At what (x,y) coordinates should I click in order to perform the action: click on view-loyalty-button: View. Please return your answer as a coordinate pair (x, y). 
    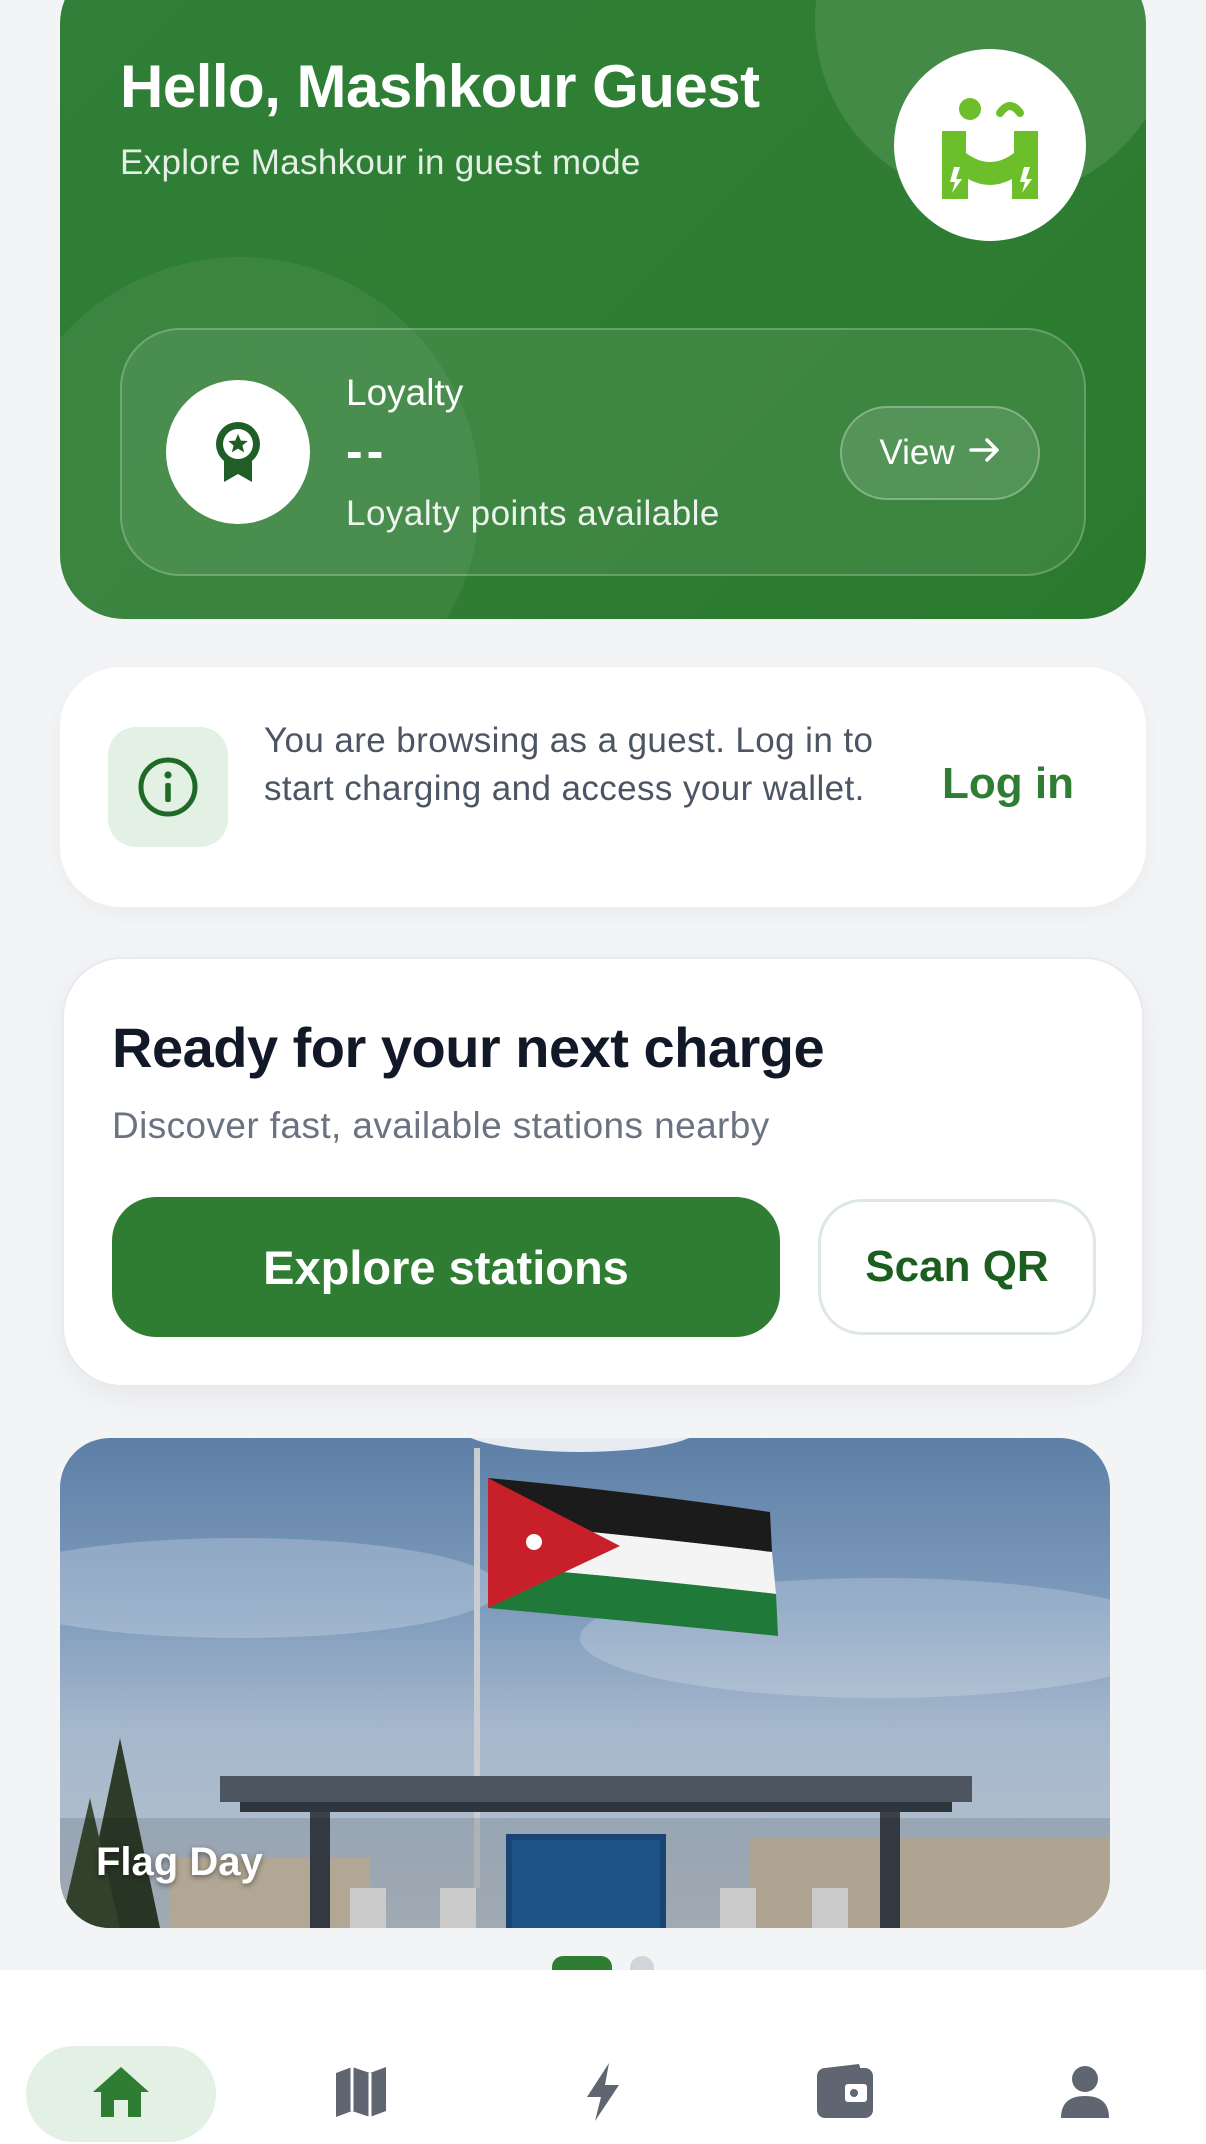
    Looking at the image, I should click on (940, 453).